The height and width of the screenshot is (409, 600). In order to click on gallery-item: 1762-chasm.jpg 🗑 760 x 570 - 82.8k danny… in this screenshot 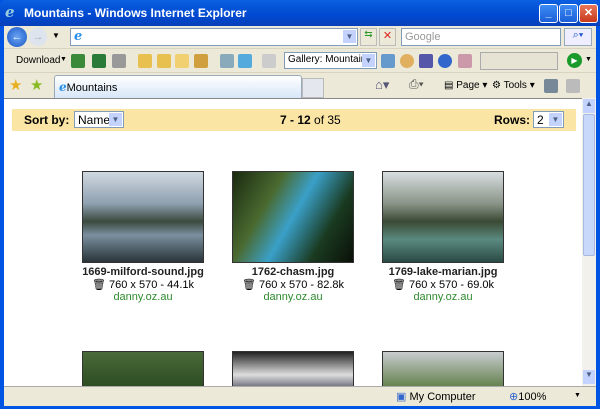, I will do `click(293, 284)`.